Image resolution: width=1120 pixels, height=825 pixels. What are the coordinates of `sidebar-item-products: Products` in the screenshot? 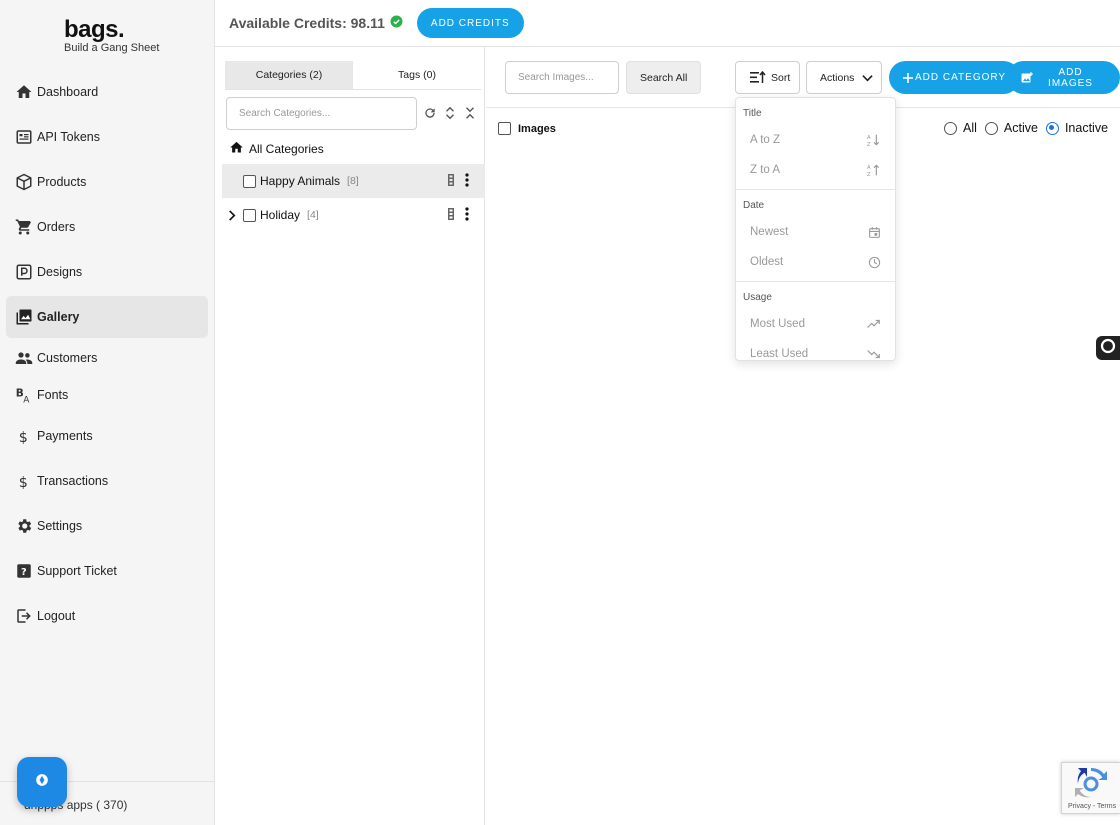 It's located at (107, 182).